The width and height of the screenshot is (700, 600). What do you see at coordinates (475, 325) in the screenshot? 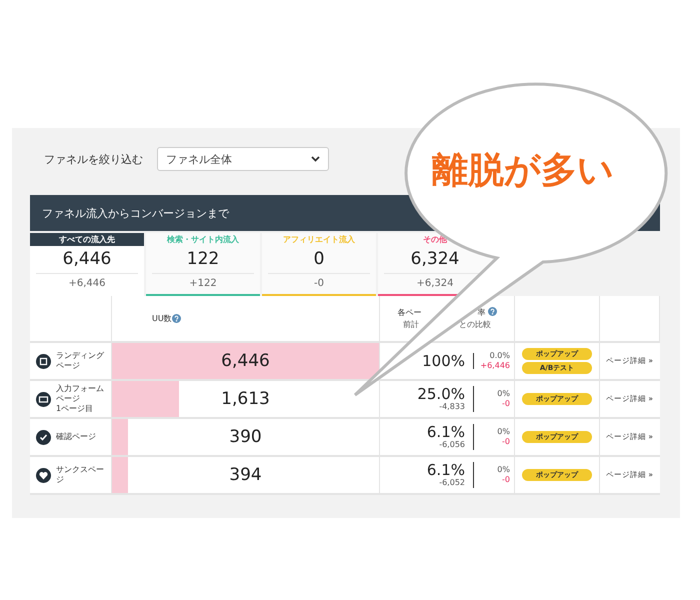
I see `compare-subheader-tail: との比較` at bounding box center [475, 325].